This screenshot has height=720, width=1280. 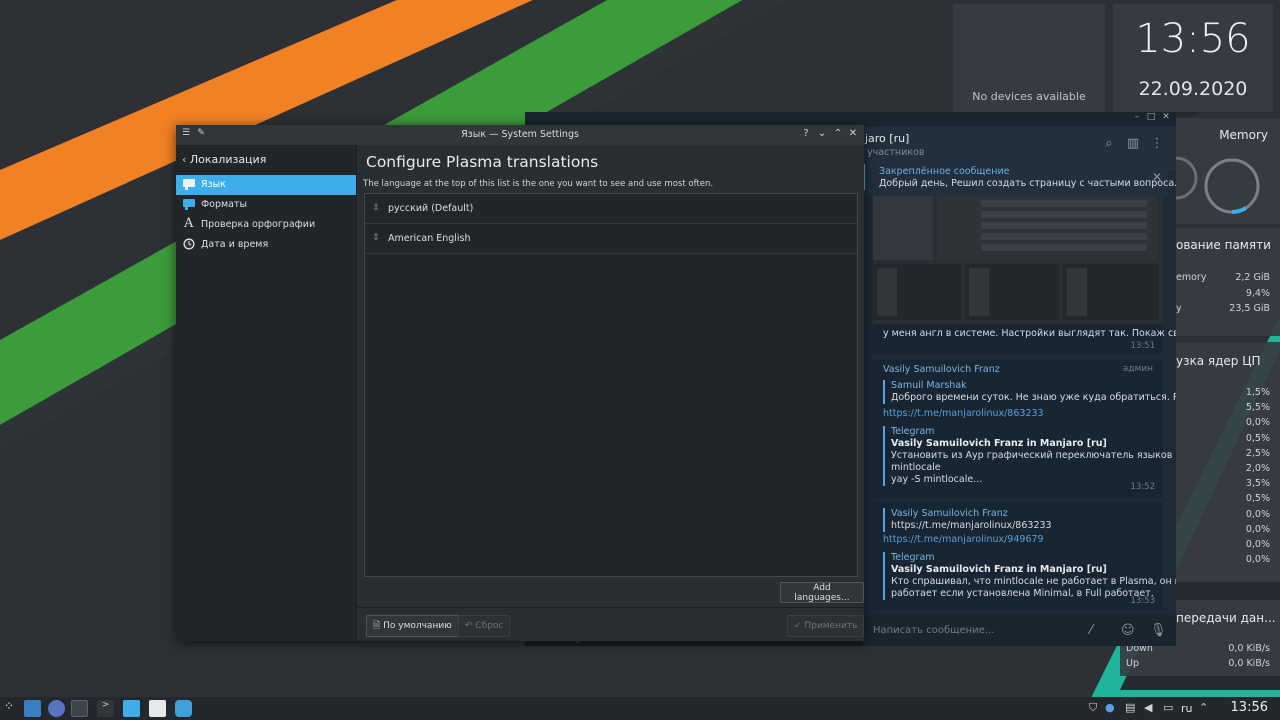 What do you see at coordinates (1137, 117) in the screenshot?
I see `minimize-icon: –` at bounding box center [1137, 117].